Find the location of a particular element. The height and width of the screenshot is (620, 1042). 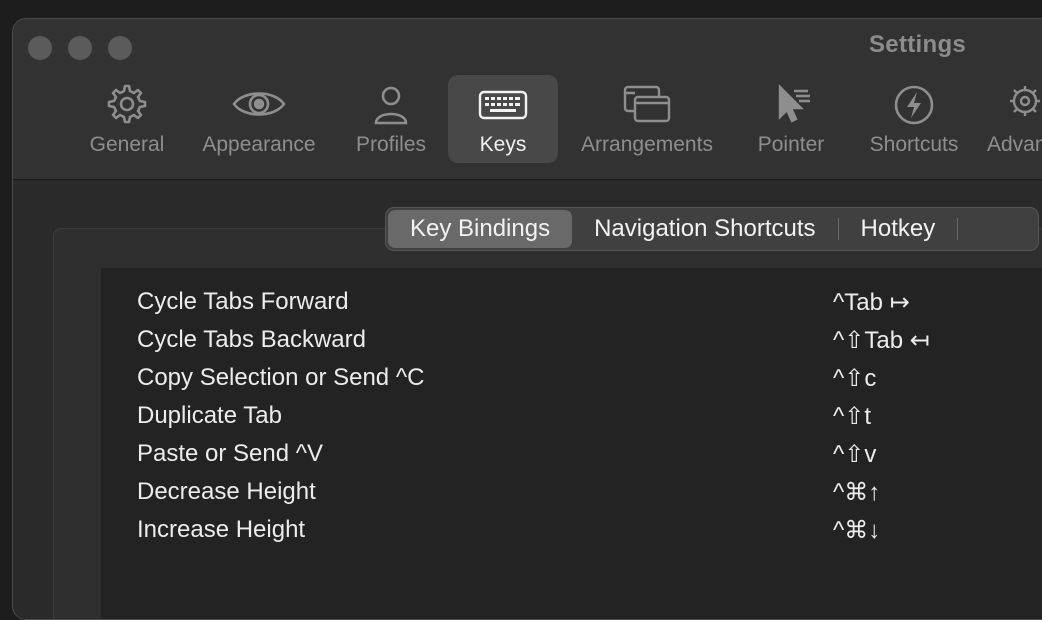

binding-action: Copy Selection or Send ^C is located at coordinates (281, 377).